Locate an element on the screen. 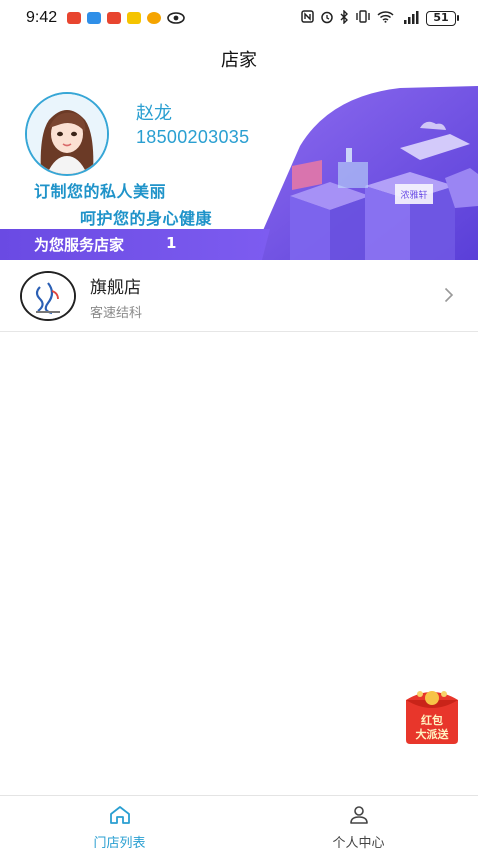 Image resolution: width=478 pixels, height=850 pixels. avatar is located at coordinates (67, 134).